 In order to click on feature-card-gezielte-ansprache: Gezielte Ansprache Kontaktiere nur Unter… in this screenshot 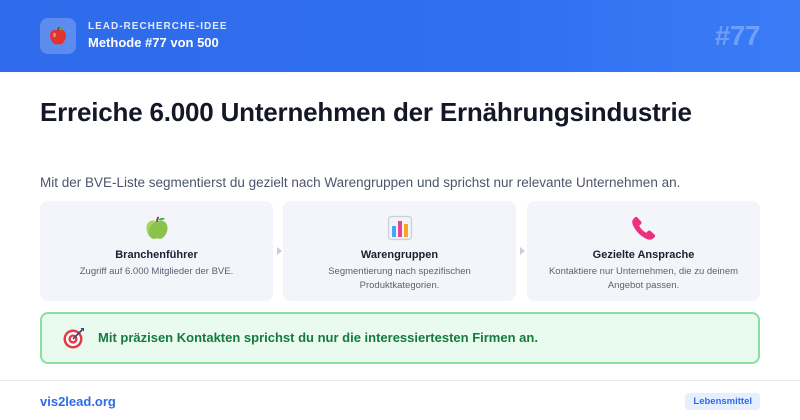, I will do `click(643, 251)`.